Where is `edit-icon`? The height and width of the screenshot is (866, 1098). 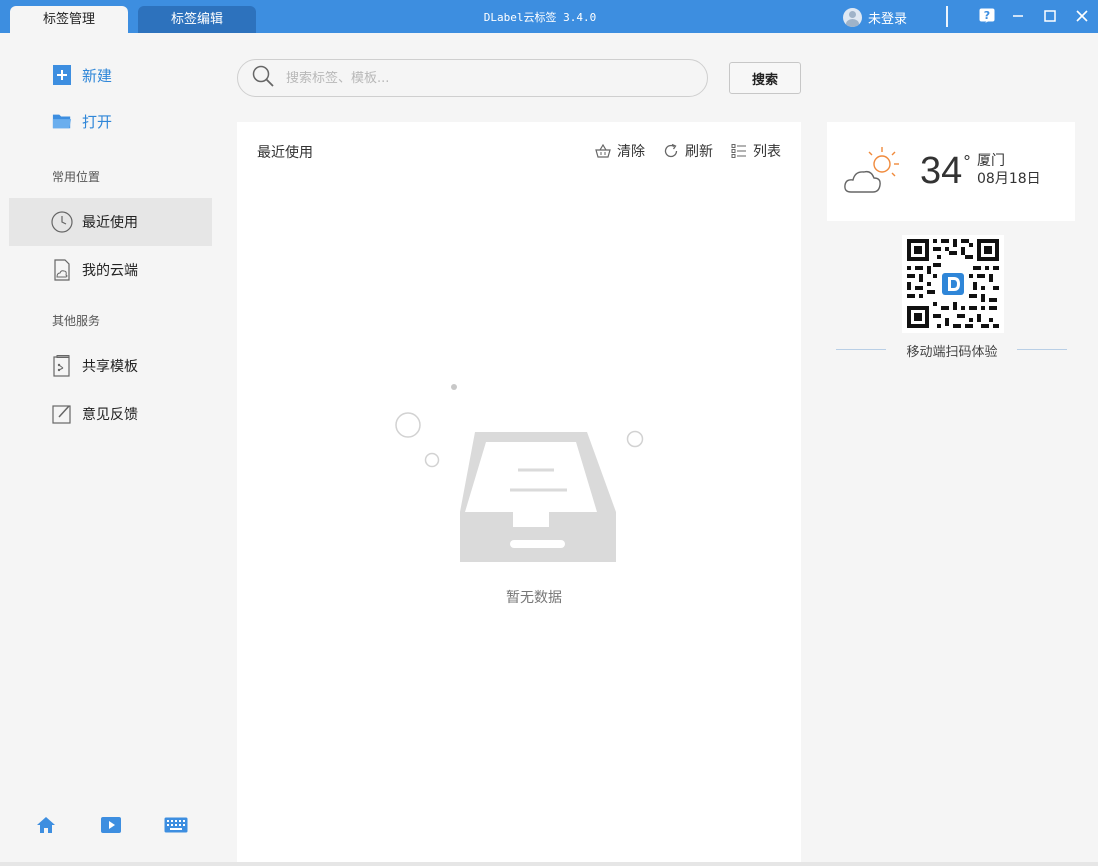
edit-icon is located at coordinates (61, 414).